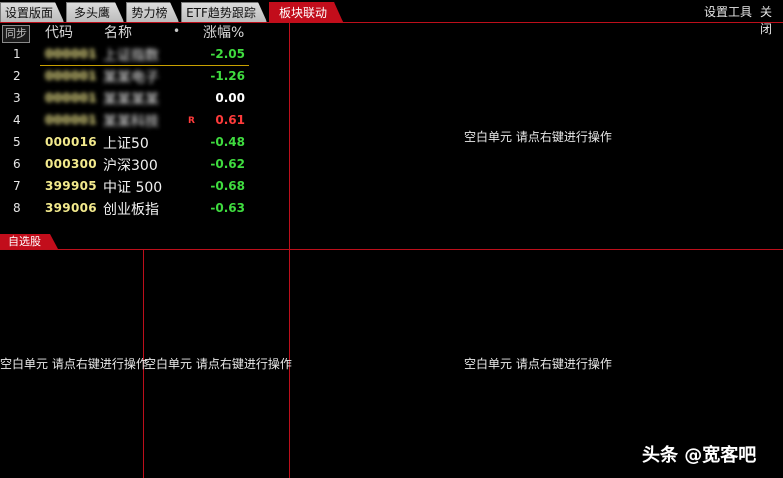 This screenshot has height=478, width=783. What do you see at coordinates (17, 54) in the screenshot?
I see `row-index: 1` at bounding box center [17, 54].